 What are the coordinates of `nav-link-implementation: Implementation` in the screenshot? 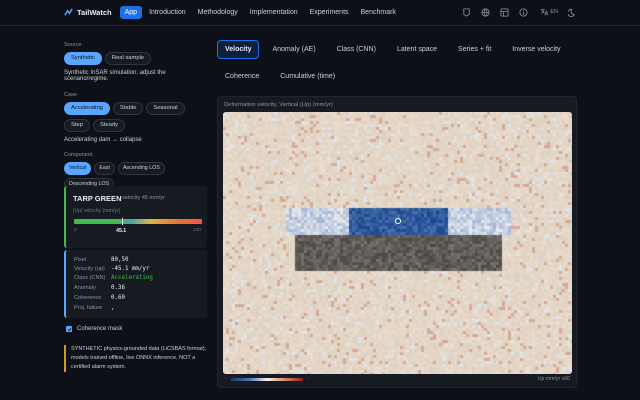 It's located at (274, 12).